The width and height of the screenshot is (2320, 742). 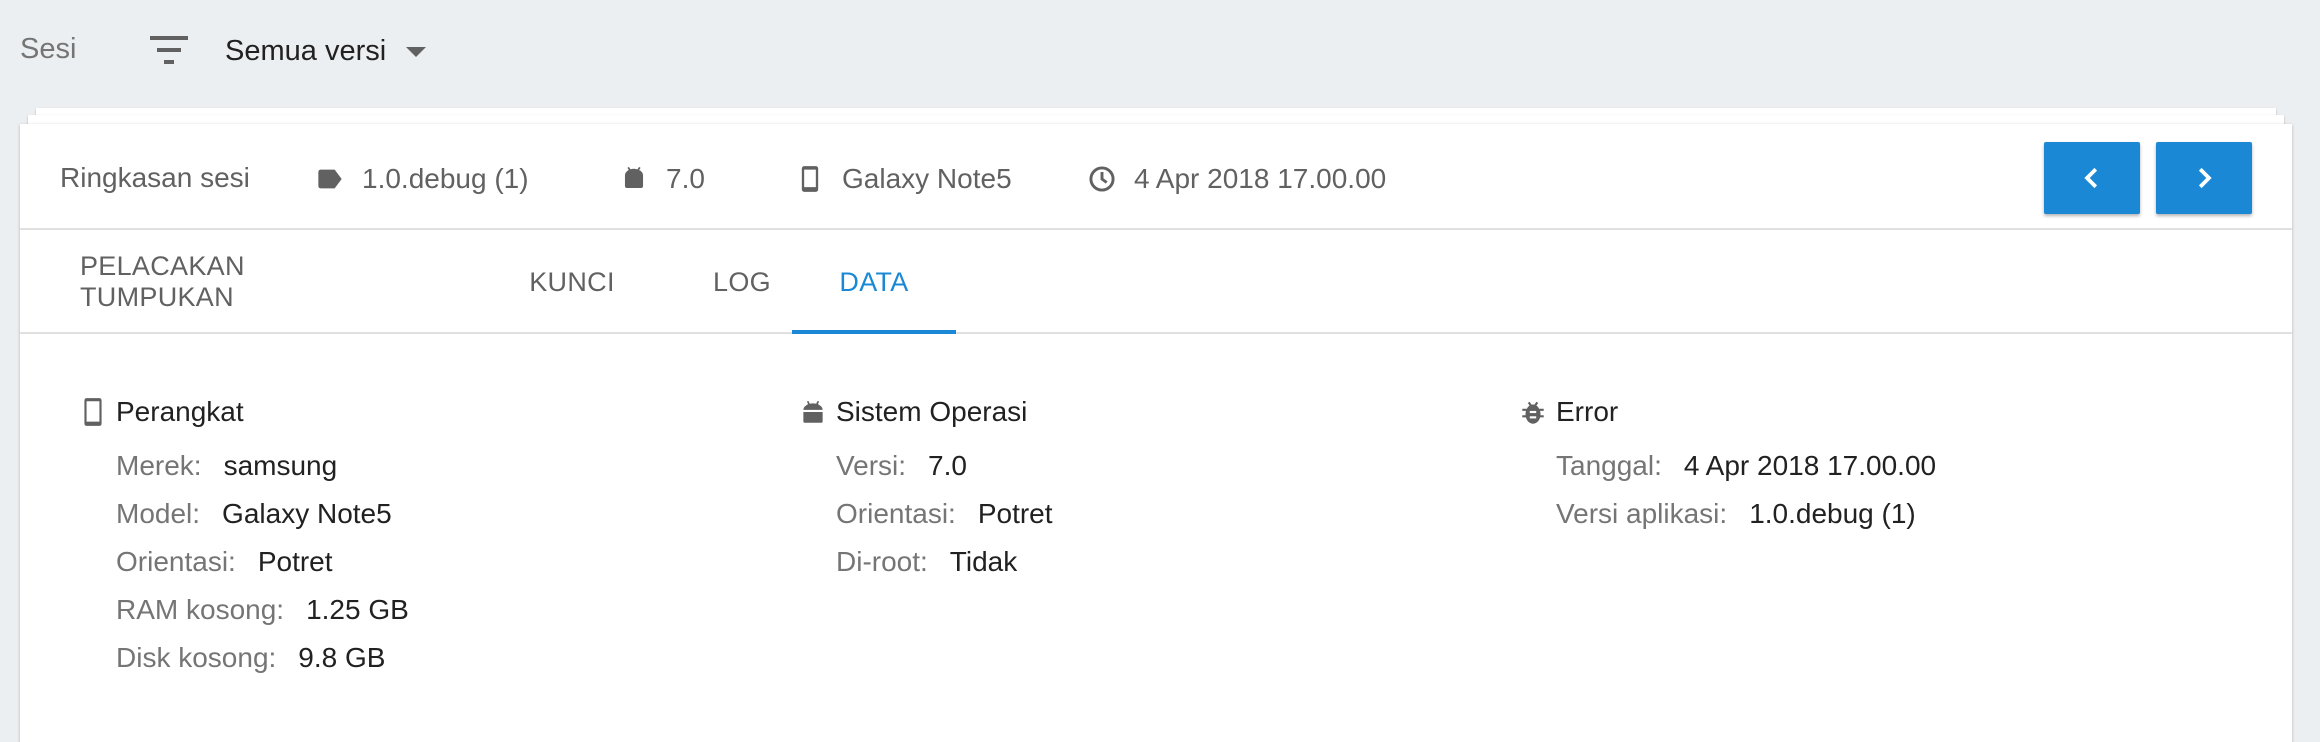 What do you see at coordinates (330, 179) in the screenshot?
I see `tag-icon` at bounding box center [330, 179].